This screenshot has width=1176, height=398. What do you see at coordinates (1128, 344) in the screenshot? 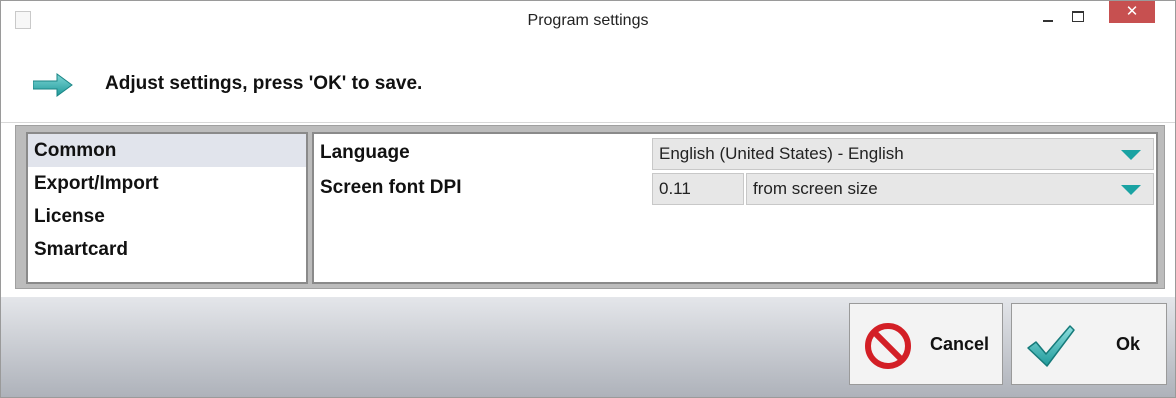
I see `ok-label: Ok` at bounding box center [1128, 344].